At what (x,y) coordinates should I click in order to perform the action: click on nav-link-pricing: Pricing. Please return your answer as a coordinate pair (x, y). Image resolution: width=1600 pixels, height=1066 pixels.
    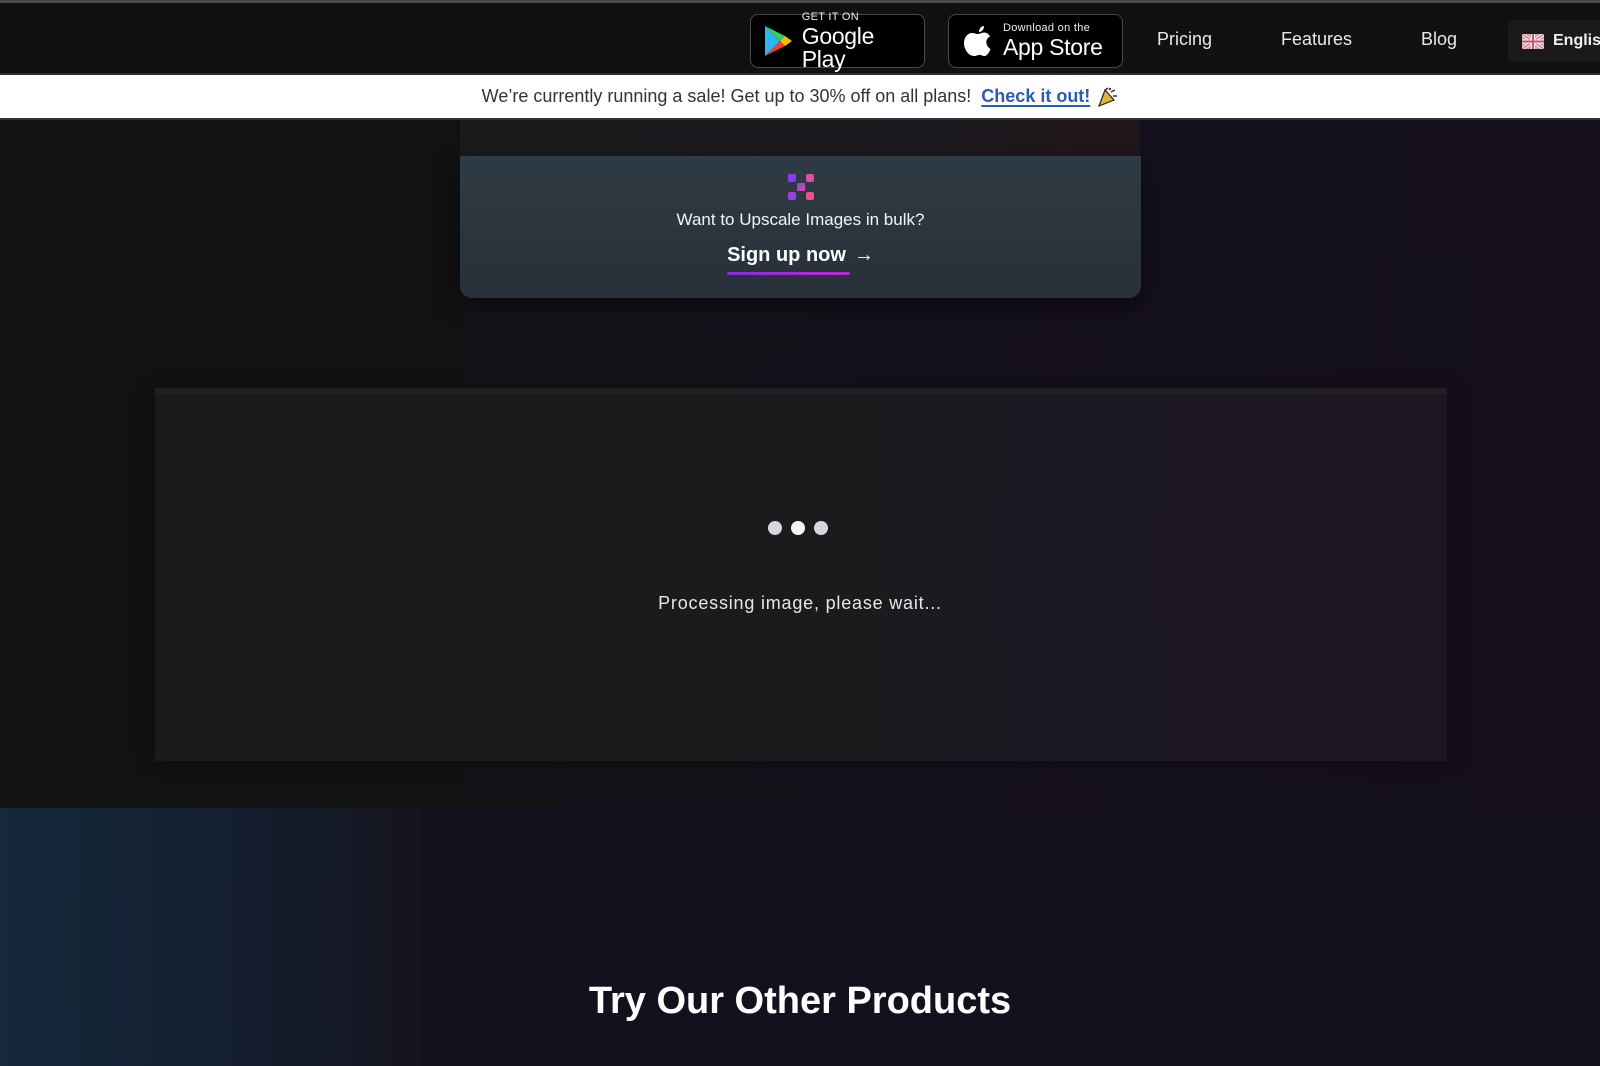
    Looking at the image, I should click on (1184, 39).